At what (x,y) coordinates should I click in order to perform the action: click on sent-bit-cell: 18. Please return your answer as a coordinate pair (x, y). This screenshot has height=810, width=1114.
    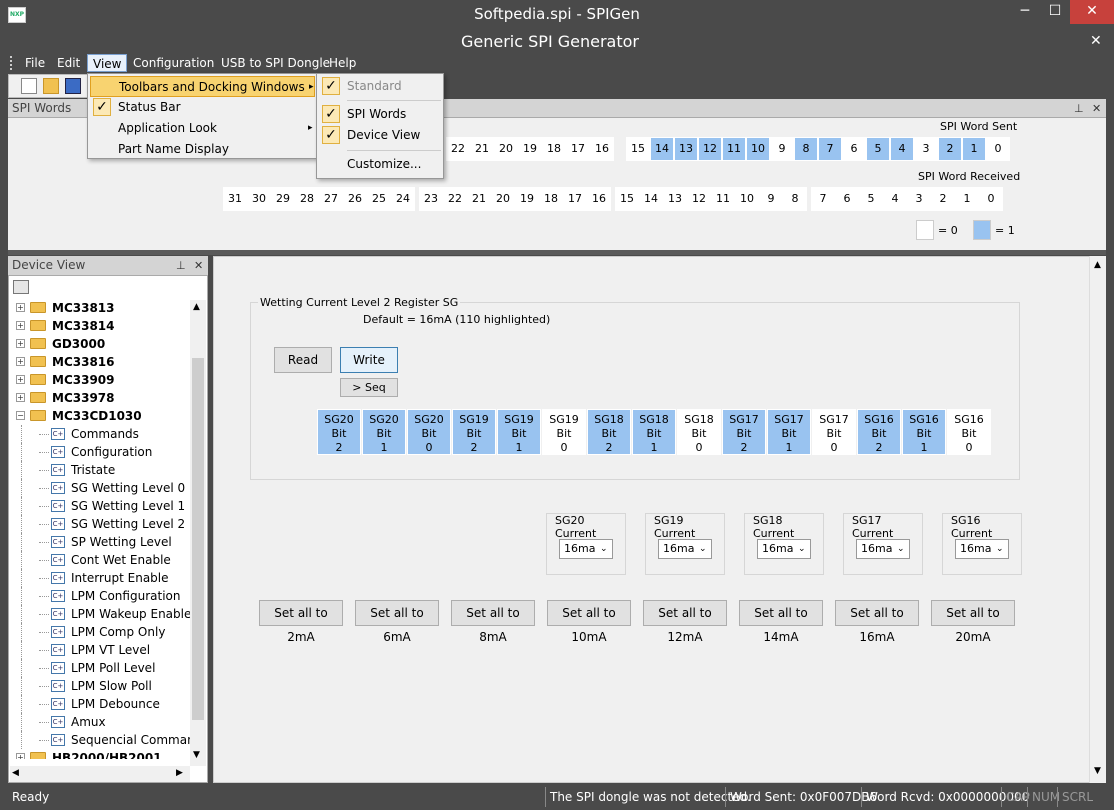
    Looking at the image, I should click on (554, 149).